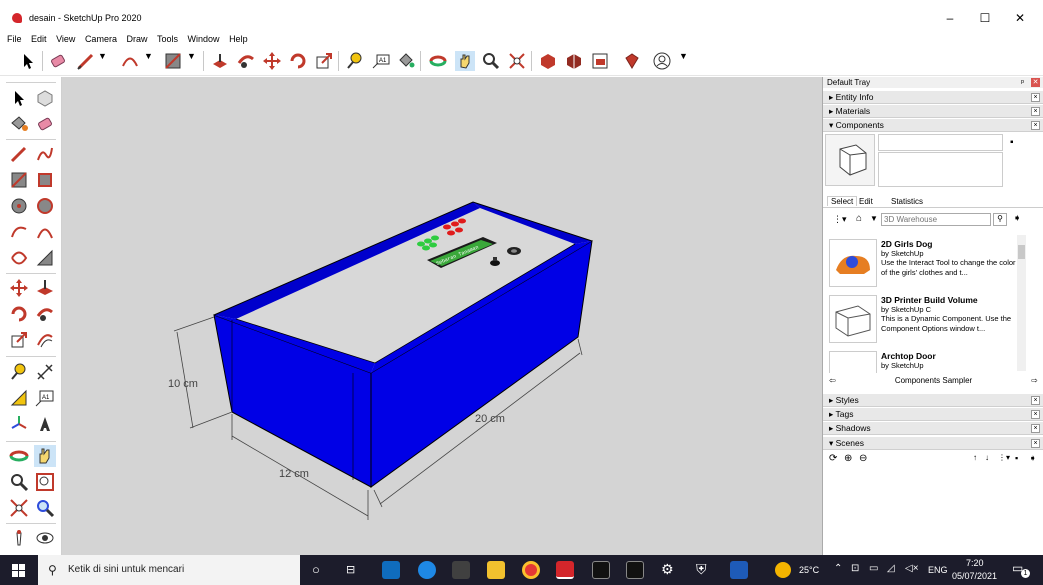  What do you see at coordinates (45, 398) in the screenshot?
I see `text-icon: A1` at bounding box center [45, 398].